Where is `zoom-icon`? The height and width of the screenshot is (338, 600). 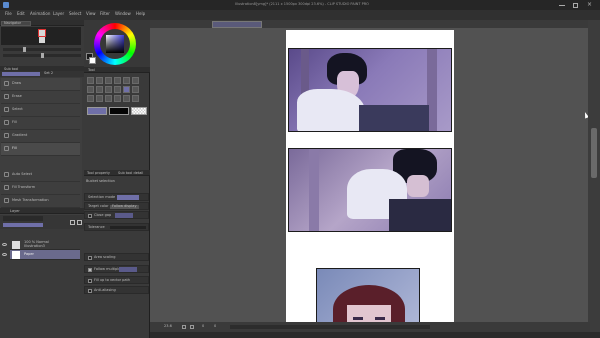 zoom-icon is located at coordinates (99, 80).